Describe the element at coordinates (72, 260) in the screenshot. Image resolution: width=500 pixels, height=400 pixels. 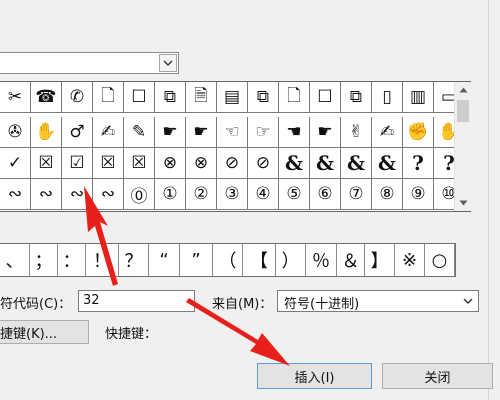
I see `recent-symbol-cell: ：` at that location.